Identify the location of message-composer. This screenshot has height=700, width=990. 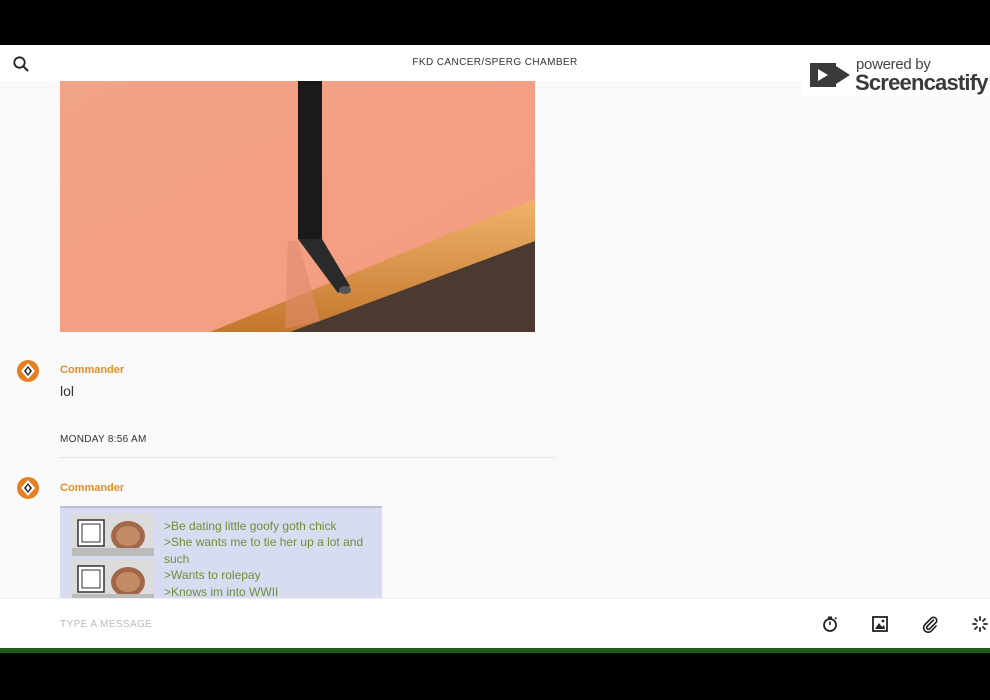
(495, 623).